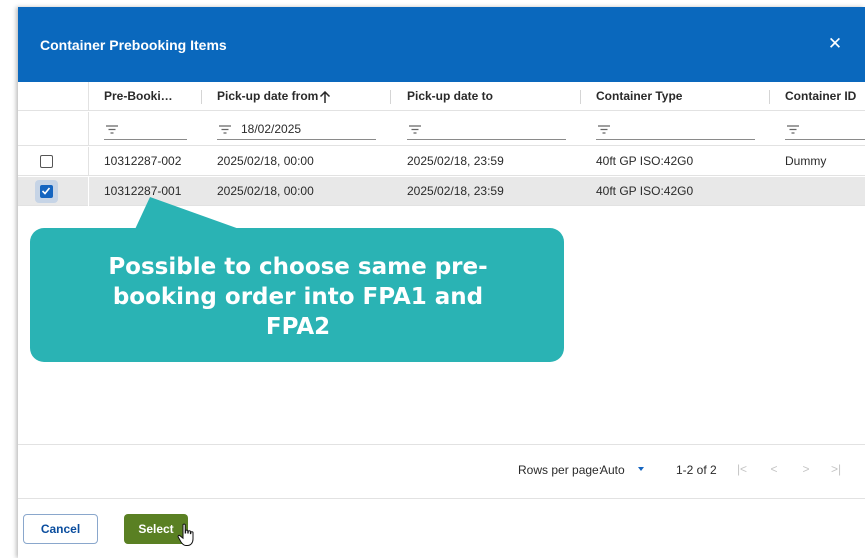  I want to click on page-range: 1-2 of 2, so click(696, 470).